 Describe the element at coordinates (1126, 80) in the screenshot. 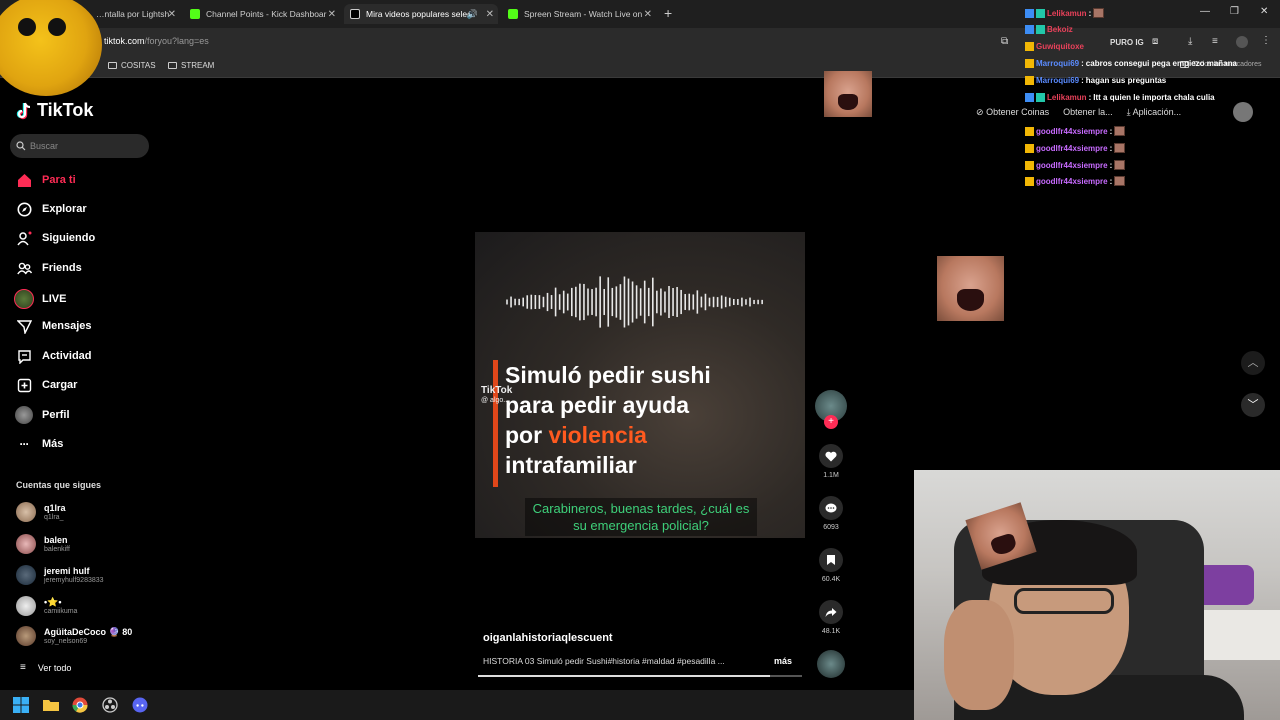

I see `chat-text: hagan sus preguntas` at that location.